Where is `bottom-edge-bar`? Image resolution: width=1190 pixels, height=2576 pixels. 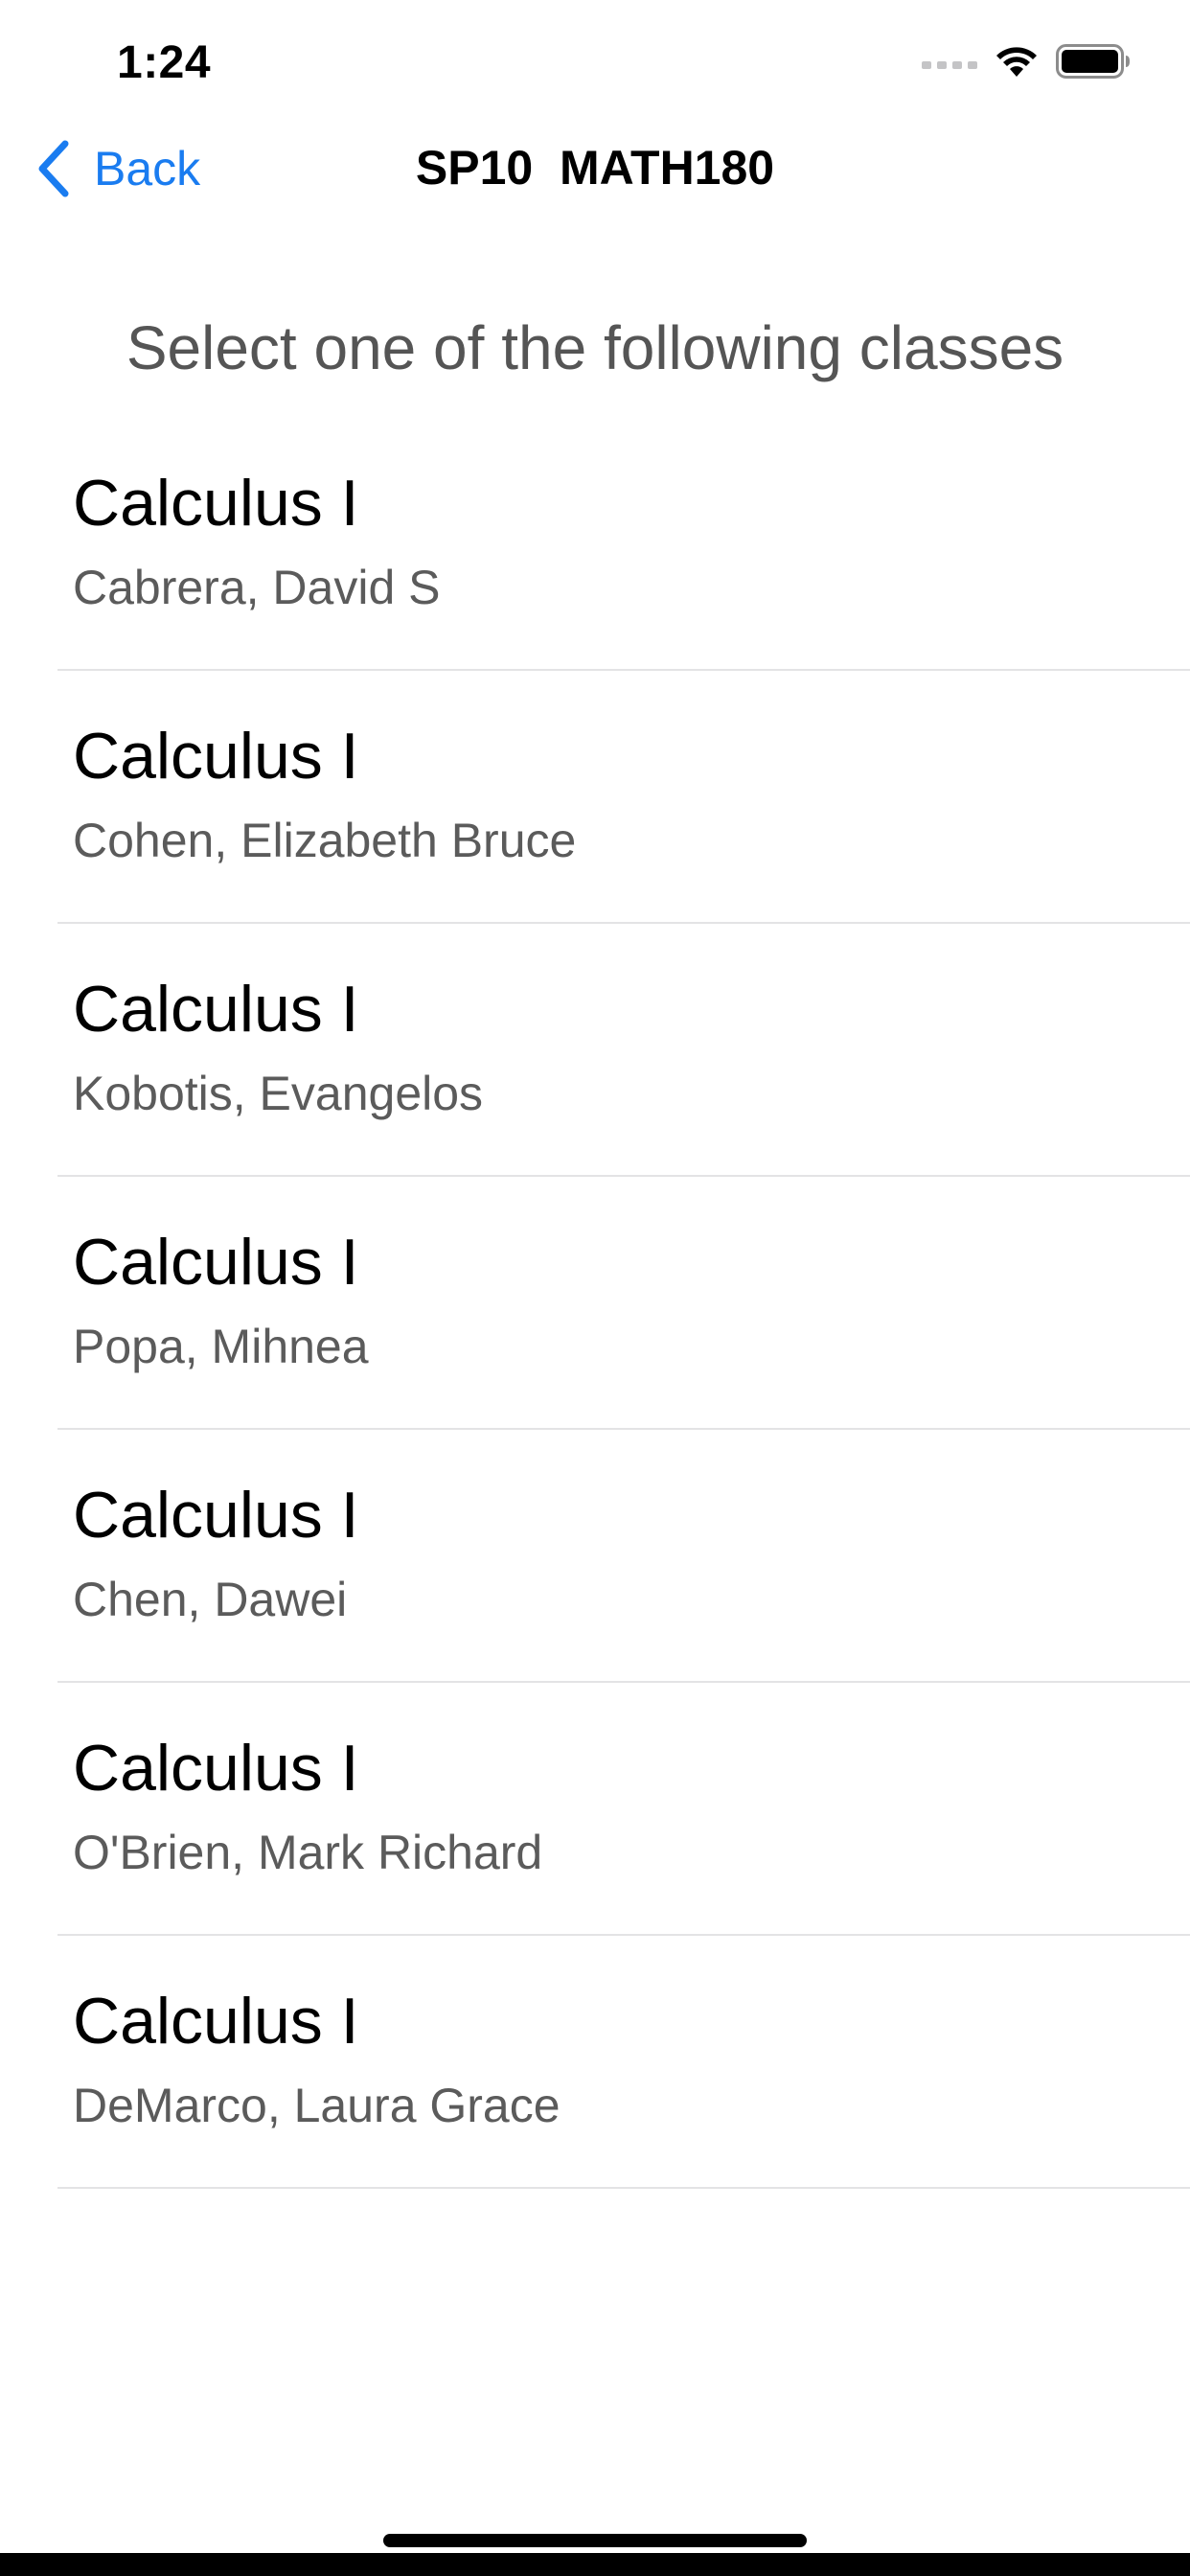
bottom-edge-bar is located at coordinates (595, 2564).